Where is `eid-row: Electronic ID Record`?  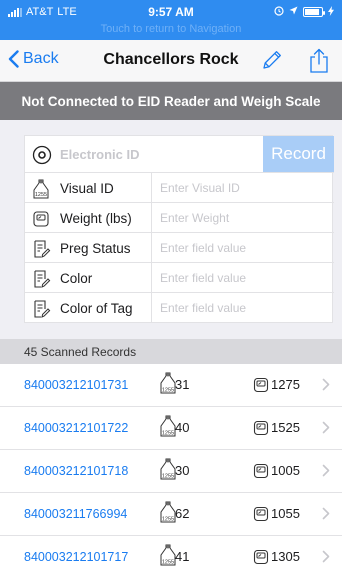 eid-row: Electronic ID Record is located at coordinates (179, 154).